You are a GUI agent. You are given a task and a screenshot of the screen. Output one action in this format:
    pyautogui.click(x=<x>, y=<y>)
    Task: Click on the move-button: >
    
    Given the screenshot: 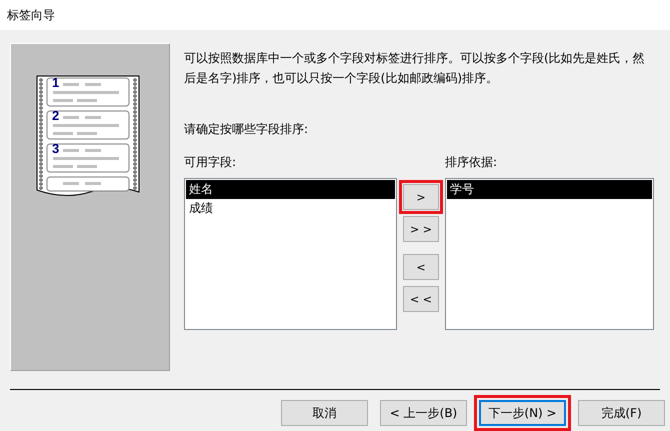 What is the action you would take?
    pyautogui.click(x=421, y=197)
    